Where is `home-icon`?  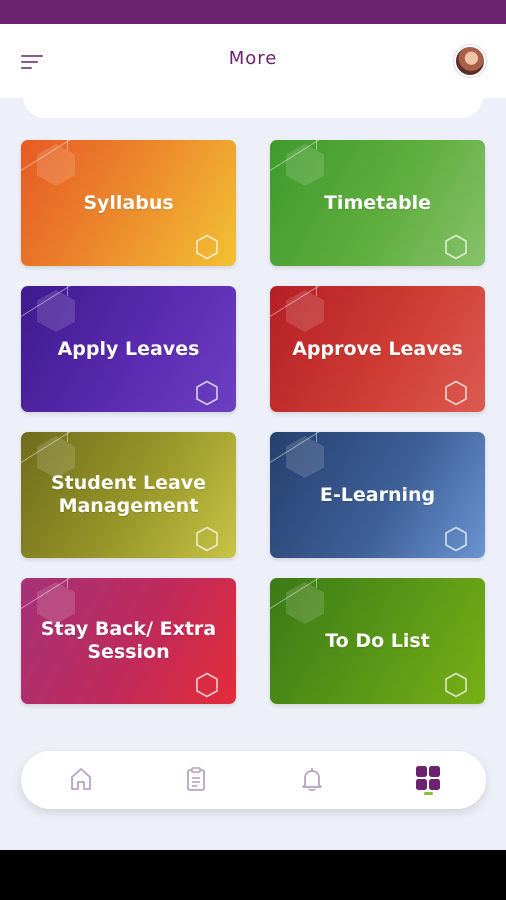 home-icon is located at coordinates (81, 779).